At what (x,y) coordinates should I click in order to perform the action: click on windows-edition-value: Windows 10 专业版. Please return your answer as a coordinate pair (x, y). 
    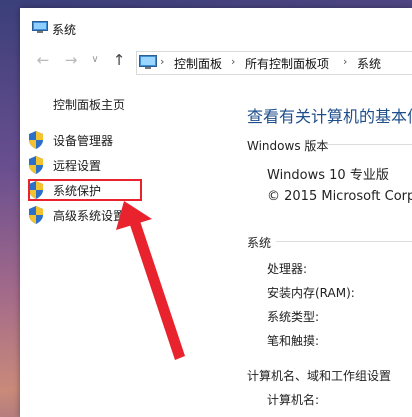
    Looking at the image, I should click on (328, 175).